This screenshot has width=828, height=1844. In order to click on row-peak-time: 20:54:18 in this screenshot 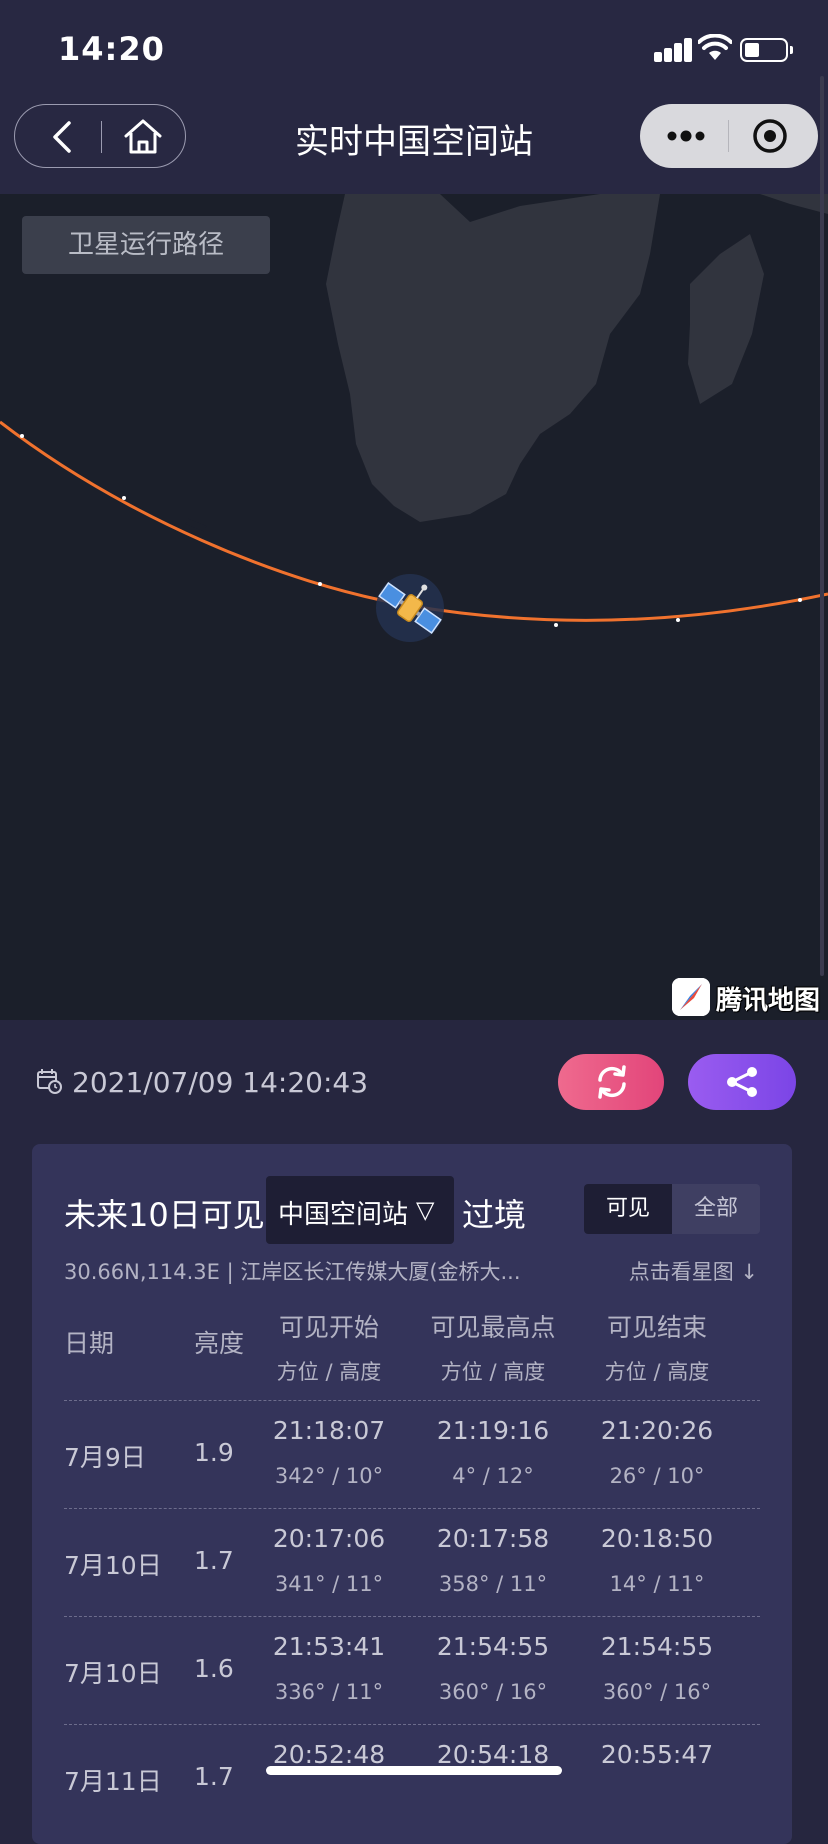, I will do `click(493, 1754)`.